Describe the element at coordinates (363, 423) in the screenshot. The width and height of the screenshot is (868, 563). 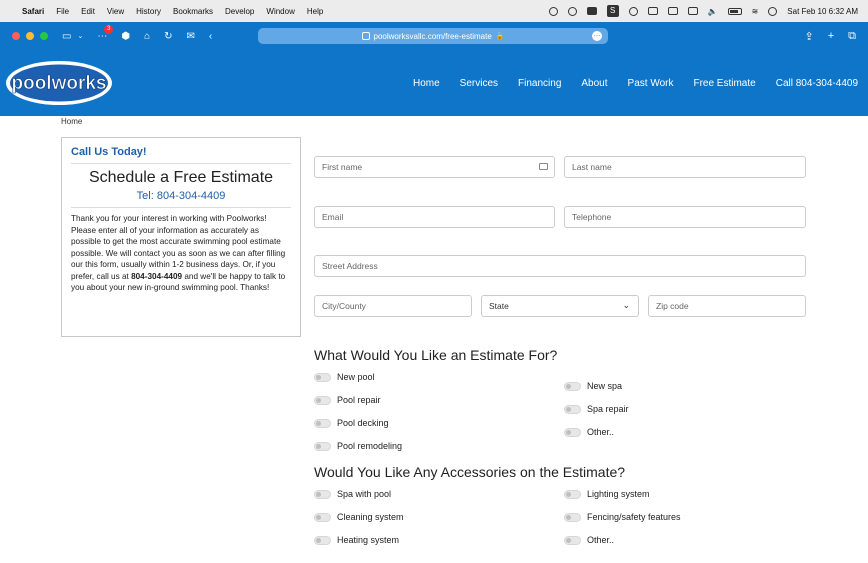
I see `option-label: Pool decking` at that location.